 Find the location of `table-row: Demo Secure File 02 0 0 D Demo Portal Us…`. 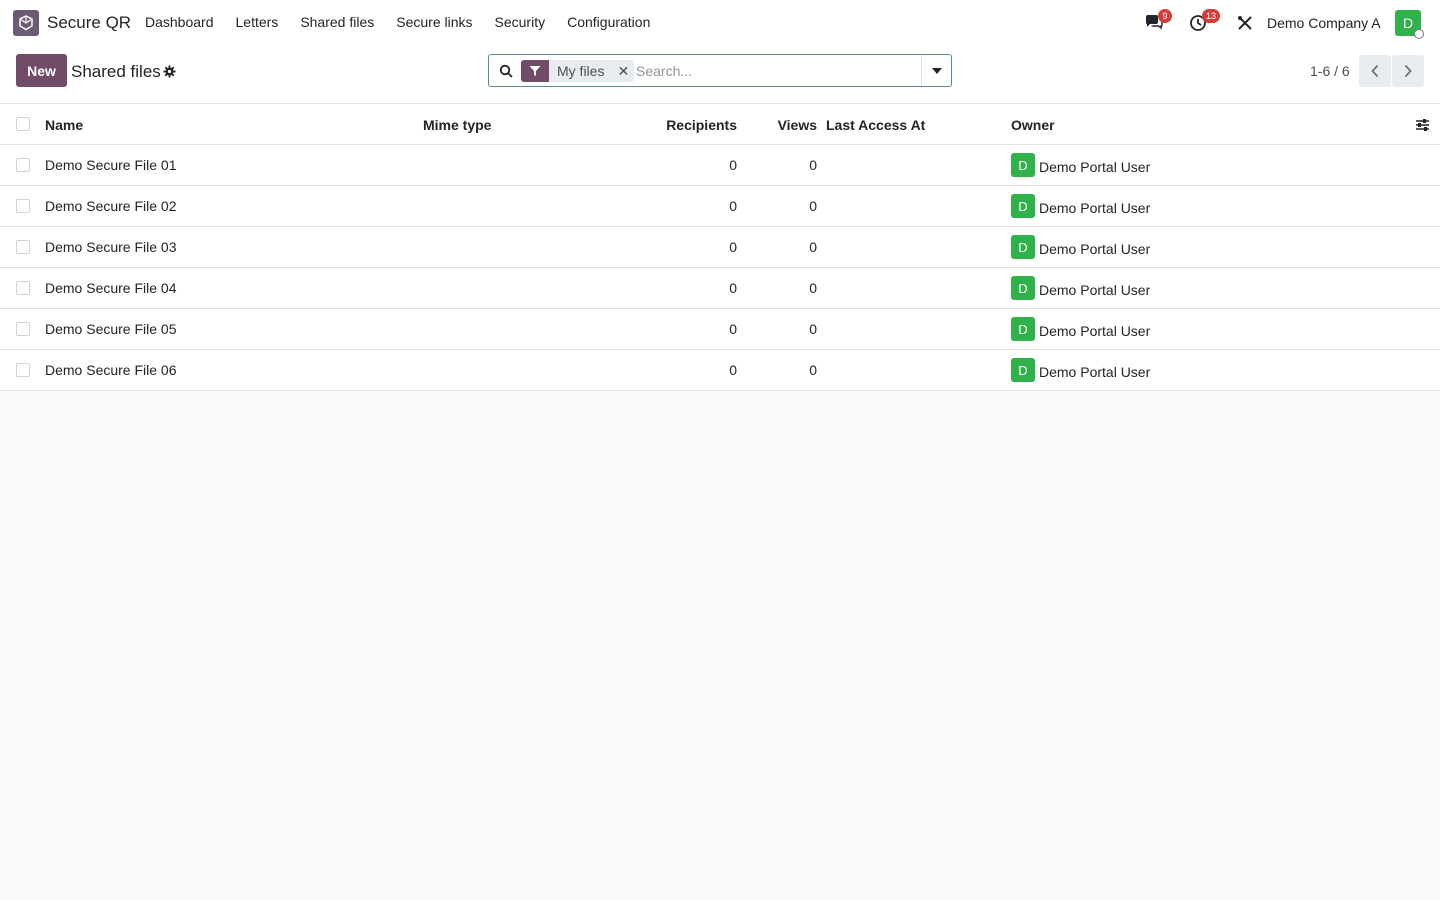

table-row: Demo Secure File 02 0 0 D Demo Portal Us… is located at coordinates (720, 206).